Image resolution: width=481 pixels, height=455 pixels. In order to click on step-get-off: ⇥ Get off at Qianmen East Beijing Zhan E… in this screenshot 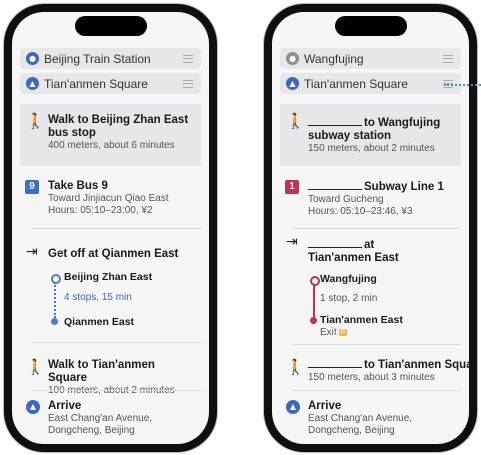, I will do `click(110, 288)`.